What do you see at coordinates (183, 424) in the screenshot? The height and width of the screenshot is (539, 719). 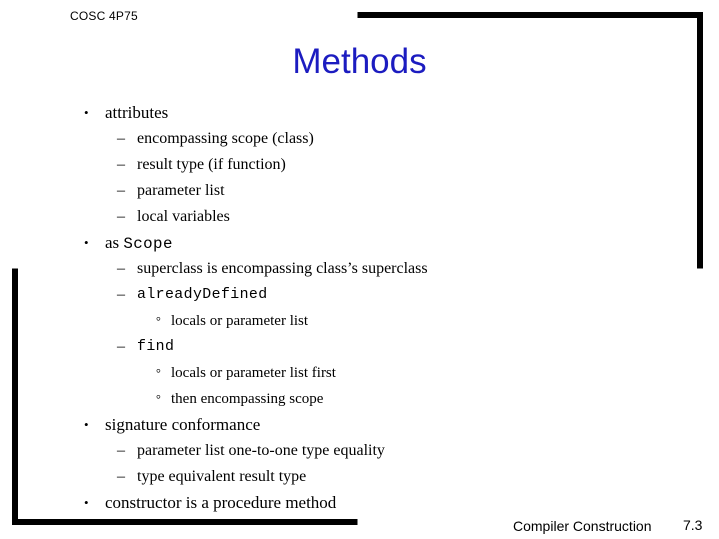 I see `list-item-label: signature conformance` at bounding box center [183, 424].